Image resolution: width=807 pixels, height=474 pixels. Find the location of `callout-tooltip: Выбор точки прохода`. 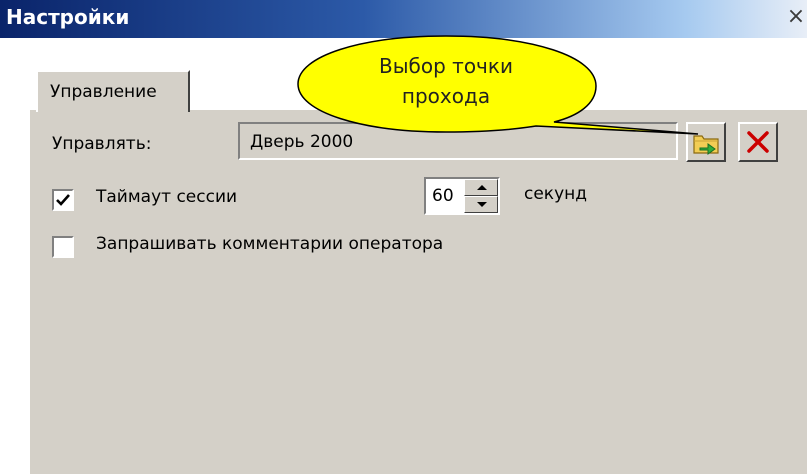

callout-tooltip: Выбор точки прохода is located at coordinates (506, 89).